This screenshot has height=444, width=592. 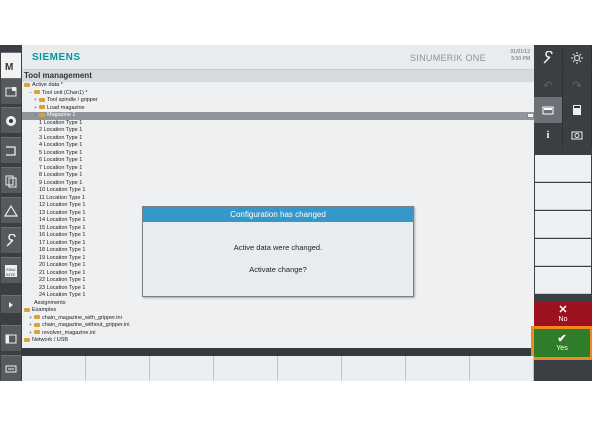 What do you see at coordinates (577, 58) in the screenshot?
I see `settings-sun-icon` at bounding box center [577, 58].